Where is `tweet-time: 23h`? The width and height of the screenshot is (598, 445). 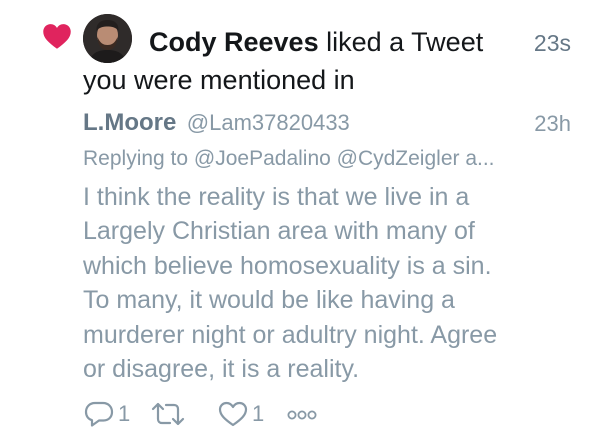
tweet-time: 23h is located at coordinates (552, 123).